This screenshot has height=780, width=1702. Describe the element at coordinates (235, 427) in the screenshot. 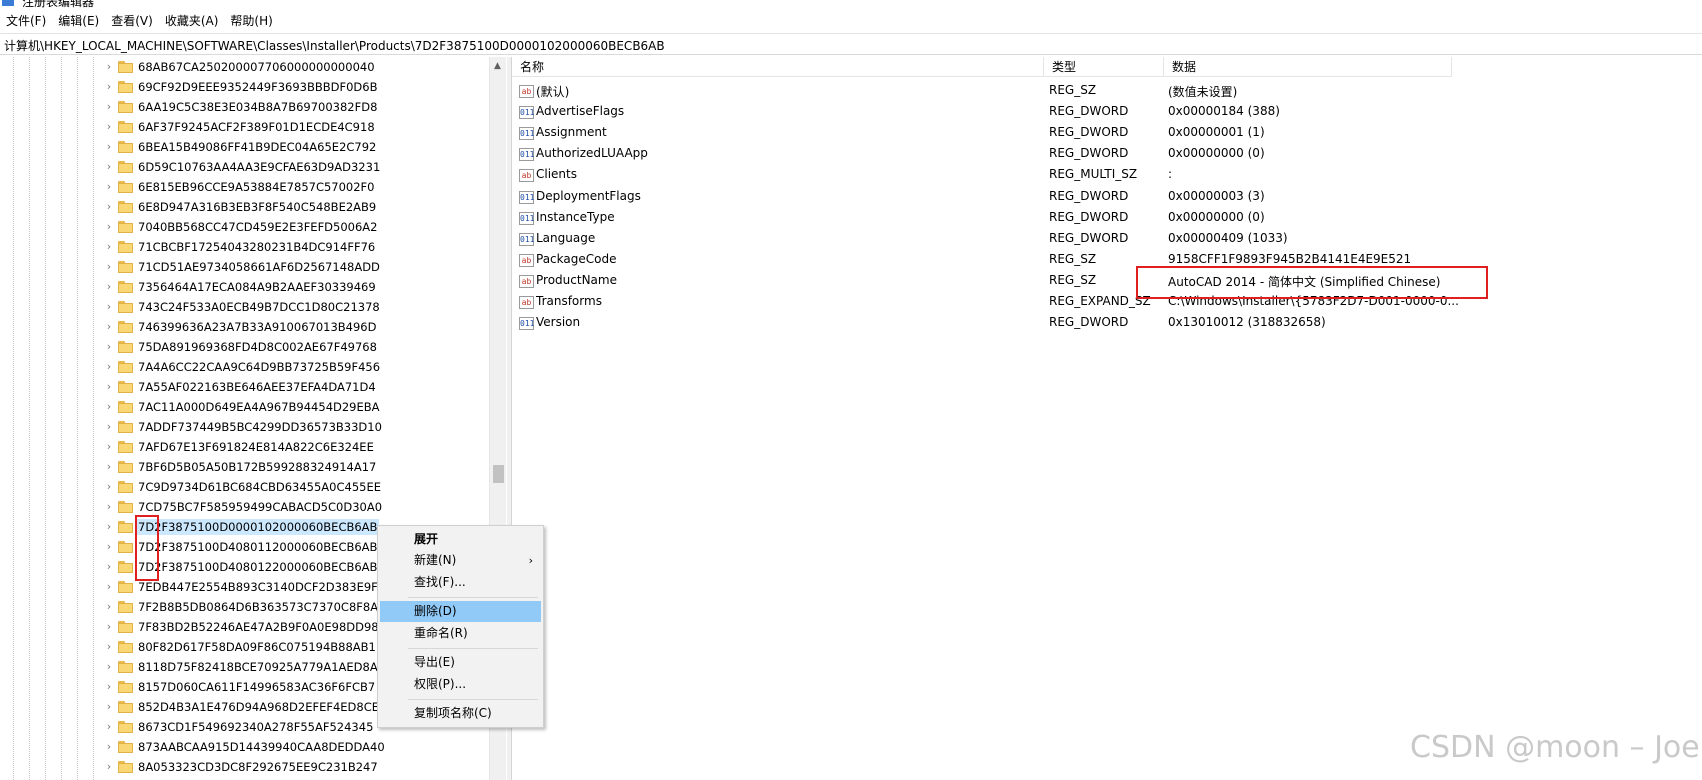

I see `tree-item: › 7ADDF737449B5BC4299DD36573B33D10` at that location.